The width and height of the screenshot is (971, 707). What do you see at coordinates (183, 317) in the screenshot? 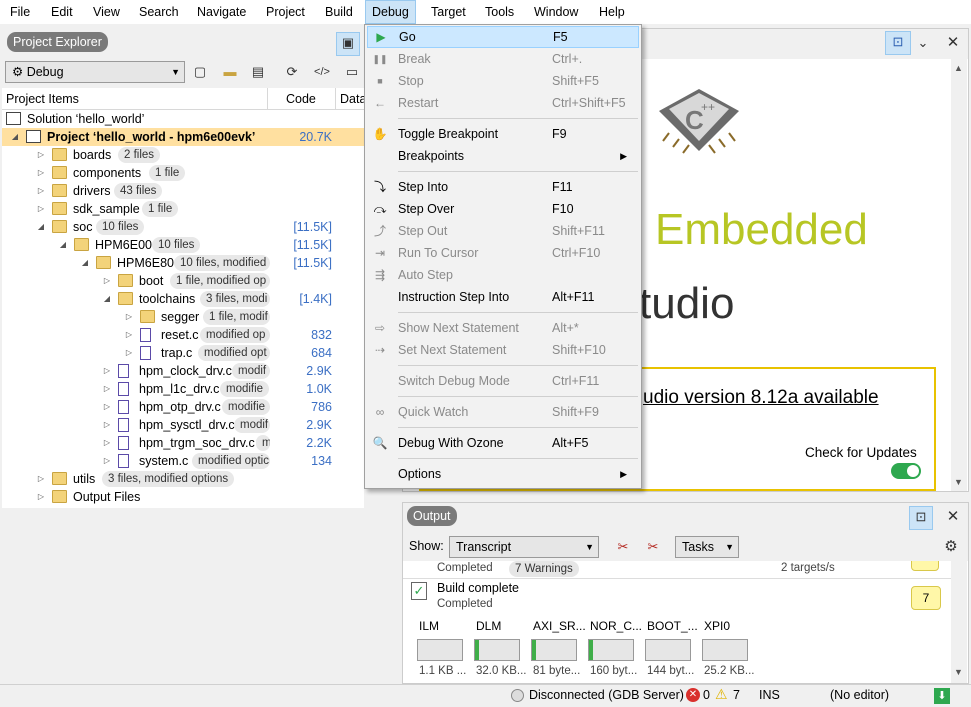
I see `tree-item: ▷ segger 1 file, modif` at bounding box center [183, 317].